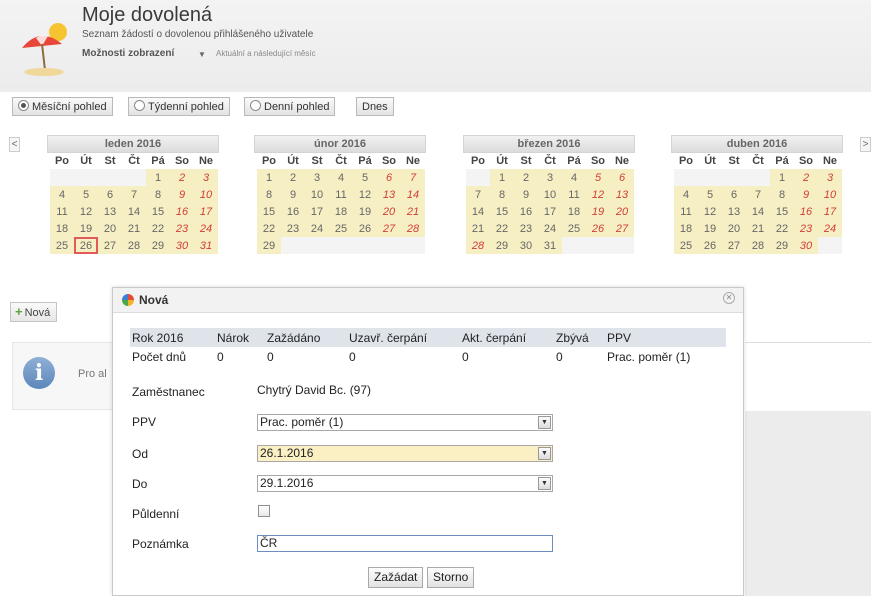 This screenshot has height=596, width=871. What do you see at coordinates (128, 53) in the screenshot?
I see `display-options-dropdown: Možnosti zobrazení` at bounding box center [128, 53].